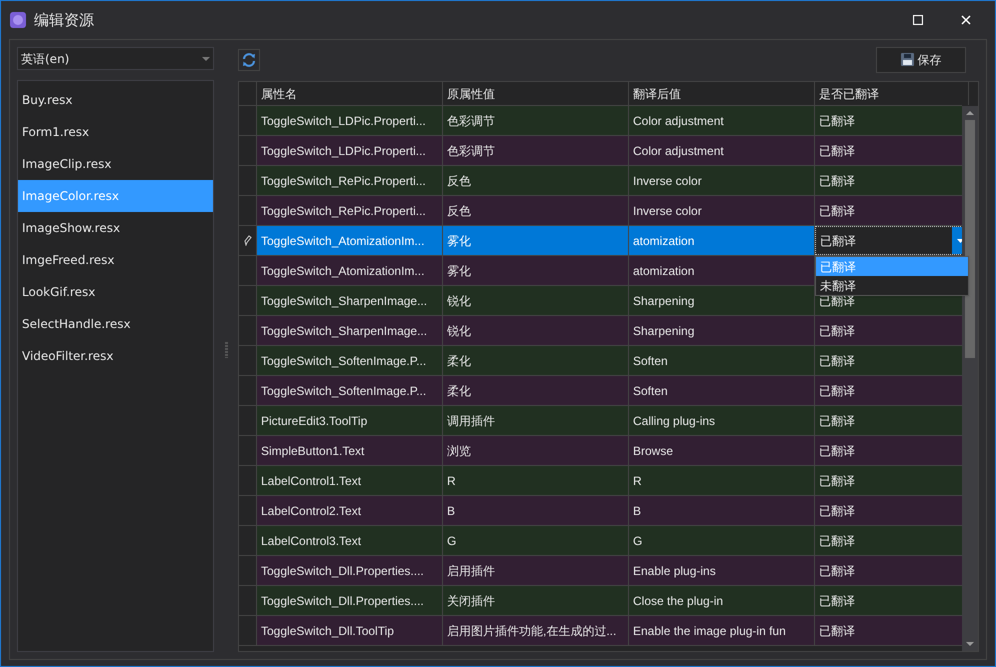 Image resolution: width=996 pixels, height=667 pixels. I want to click on file-list-item: Form1.resx, so click(115, 132).